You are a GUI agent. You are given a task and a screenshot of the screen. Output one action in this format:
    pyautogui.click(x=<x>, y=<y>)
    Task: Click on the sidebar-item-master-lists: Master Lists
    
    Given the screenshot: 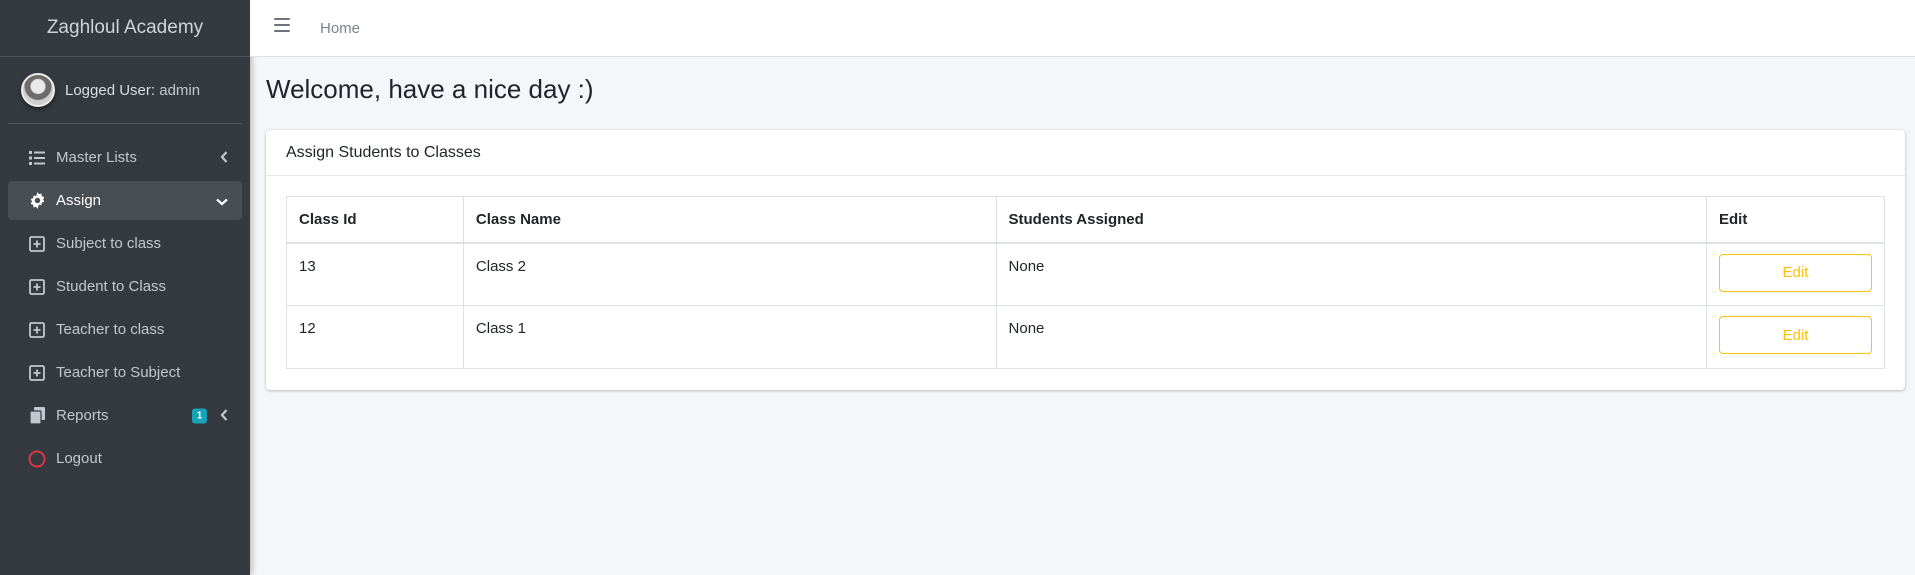 What is the action you would take?
    pyautogui.click(x=125, y=157)
    